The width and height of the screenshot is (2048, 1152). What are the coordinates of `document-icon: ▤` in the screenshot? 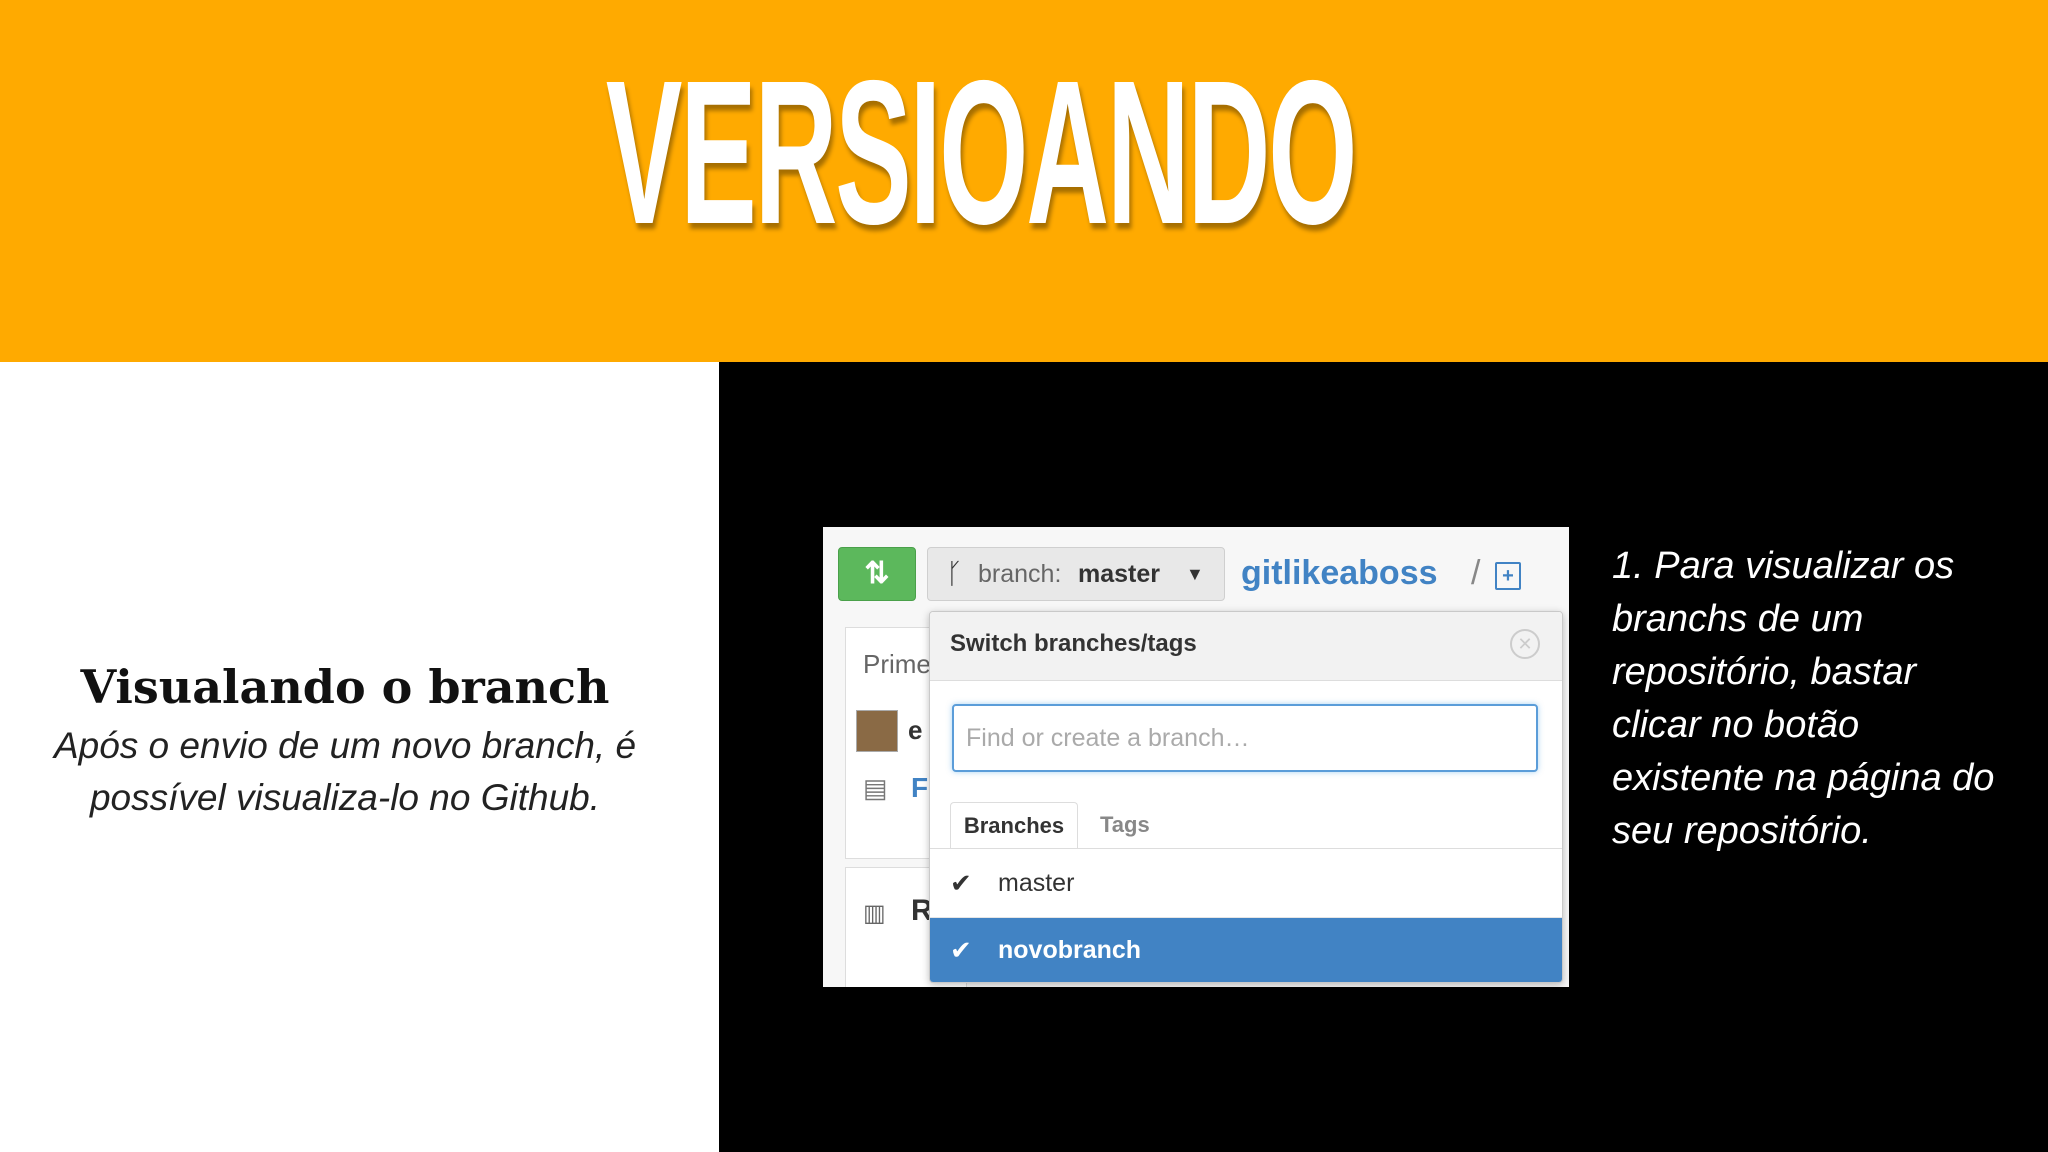 It's located at (875, 788).